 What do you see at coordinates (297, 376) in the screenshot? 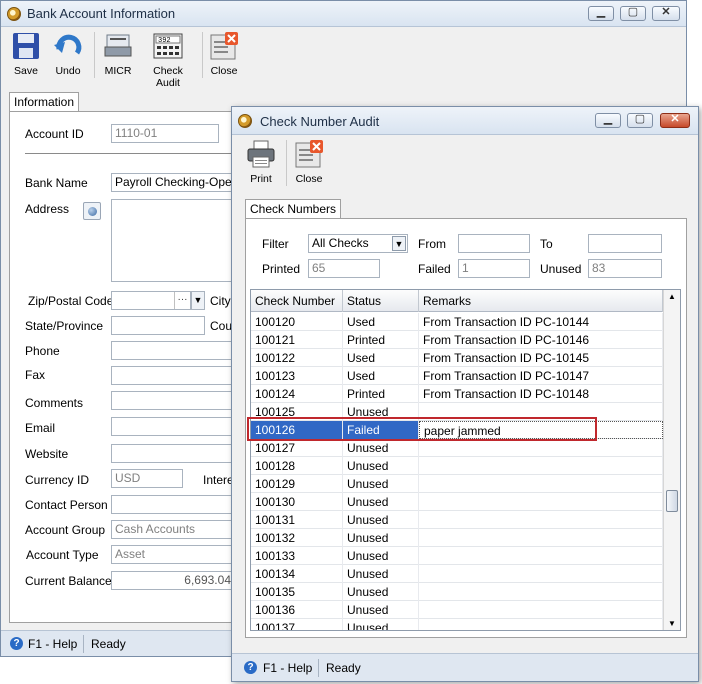
I see `check-number-cell: 100123` at bounding box center [297, 376].